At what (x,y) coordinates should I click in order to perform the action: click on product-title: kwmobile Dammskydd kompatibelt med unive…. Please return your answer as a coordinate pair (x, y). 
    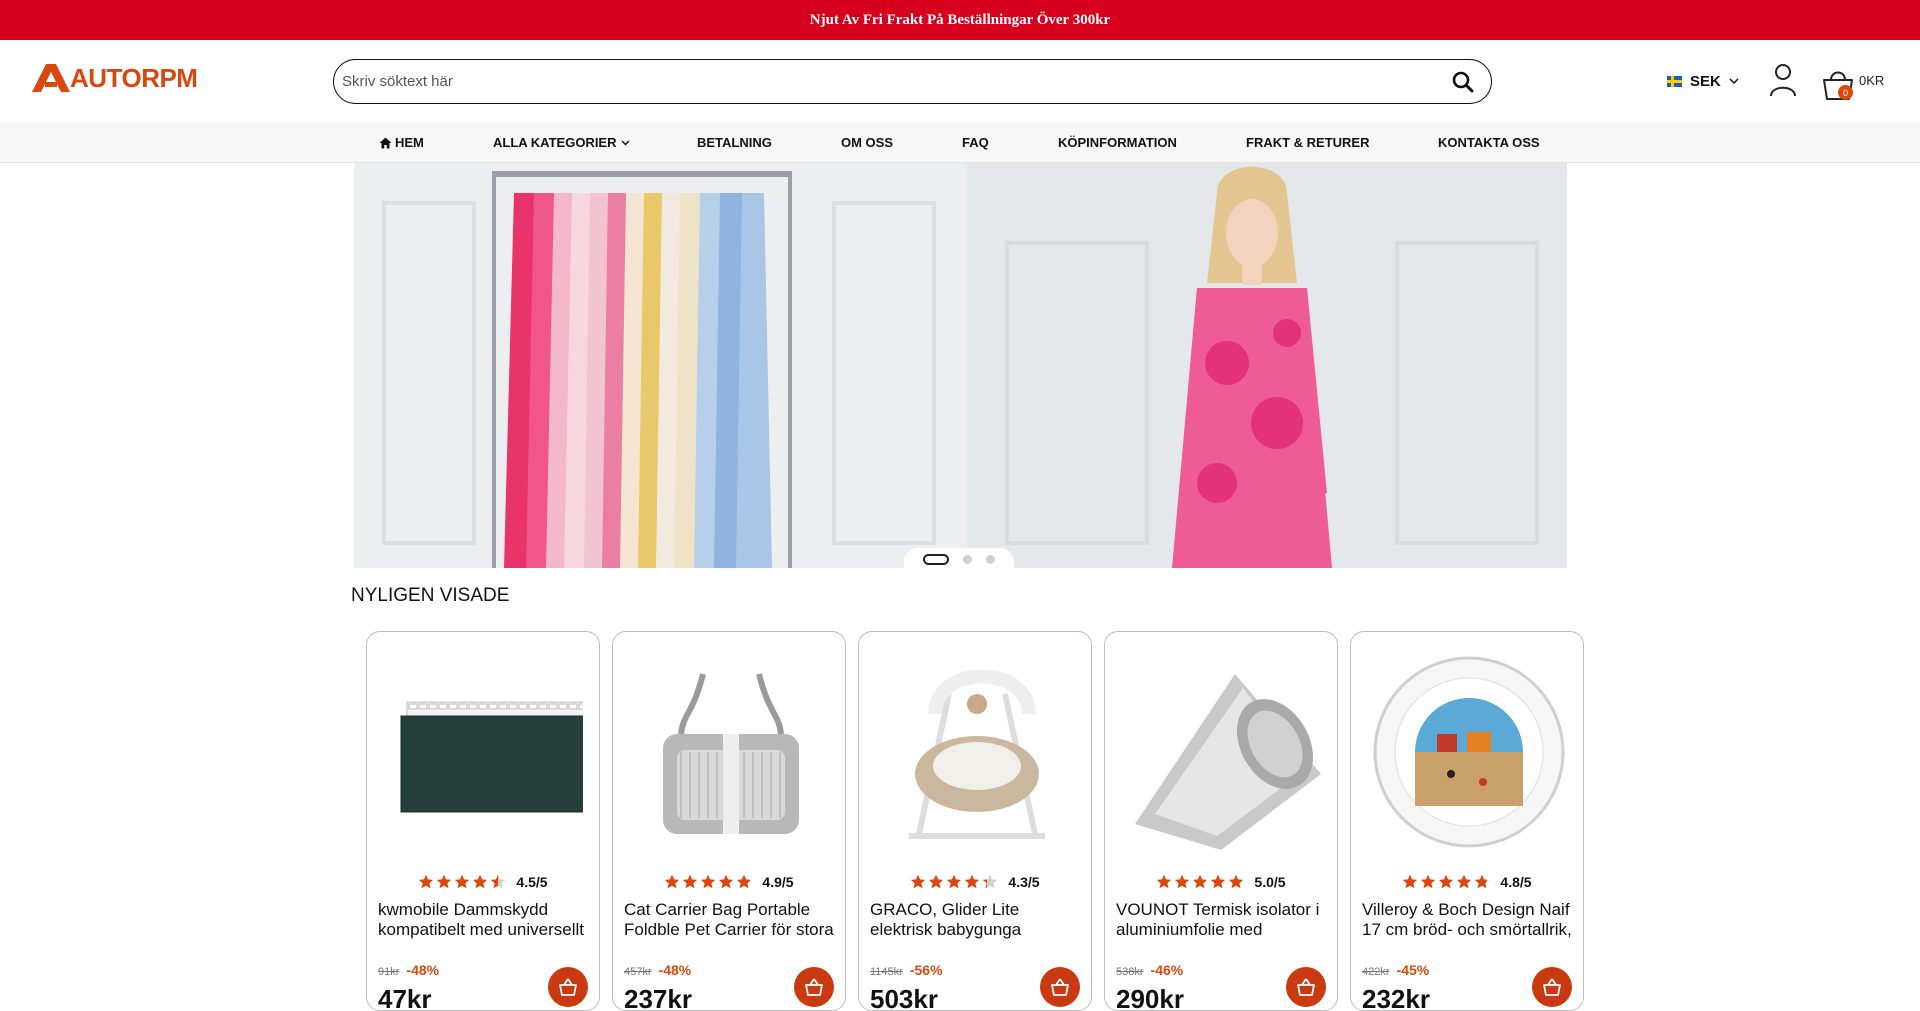
    Looking at the image, I should click on (486, 920).